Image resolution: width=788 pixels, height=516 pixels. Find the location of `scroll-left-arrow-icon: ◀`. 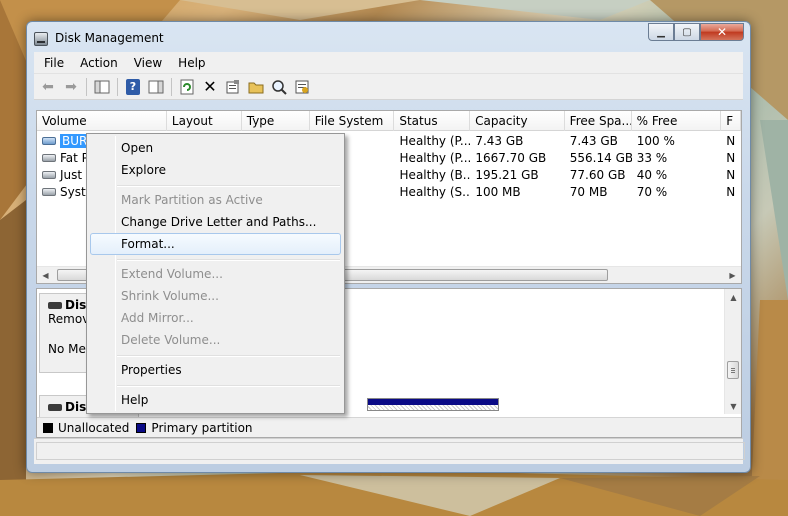

scroll-left-arrow-icon: ◀ is located at coordinates (45, 275).